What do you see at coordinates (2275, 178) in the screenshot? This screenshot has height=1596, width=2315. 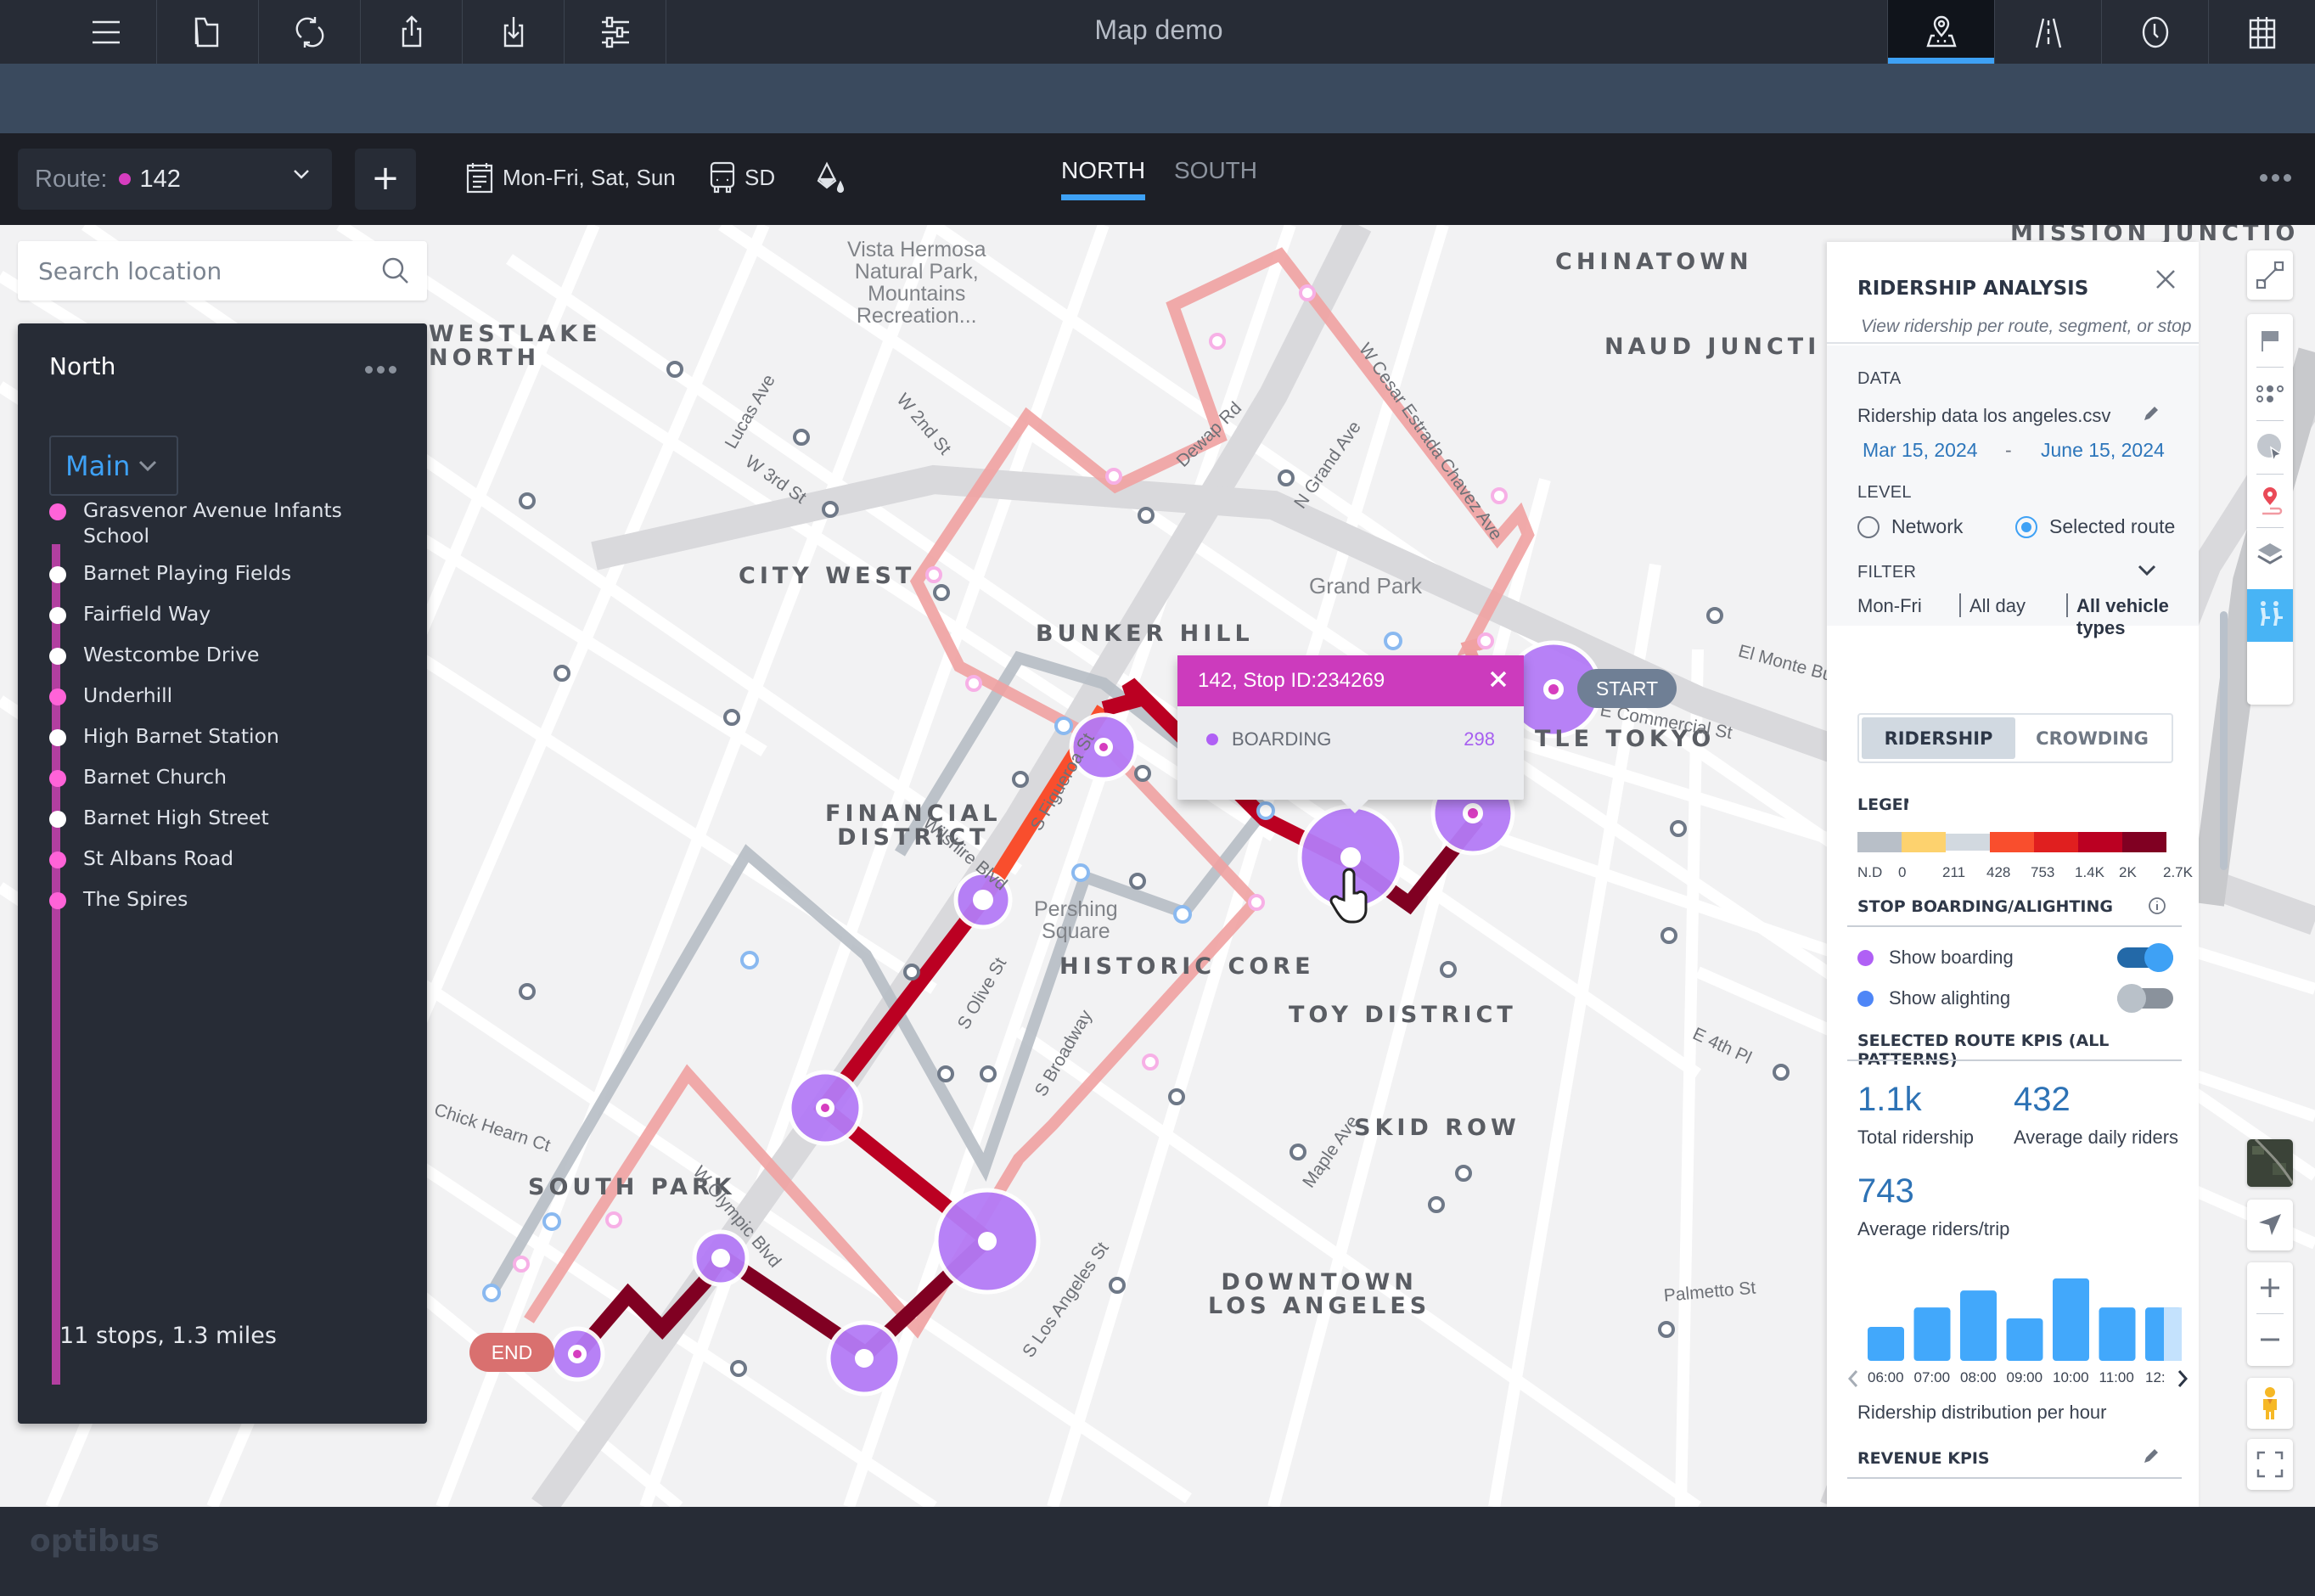 I see `more-options-button` at bounding box center [2275, 178].